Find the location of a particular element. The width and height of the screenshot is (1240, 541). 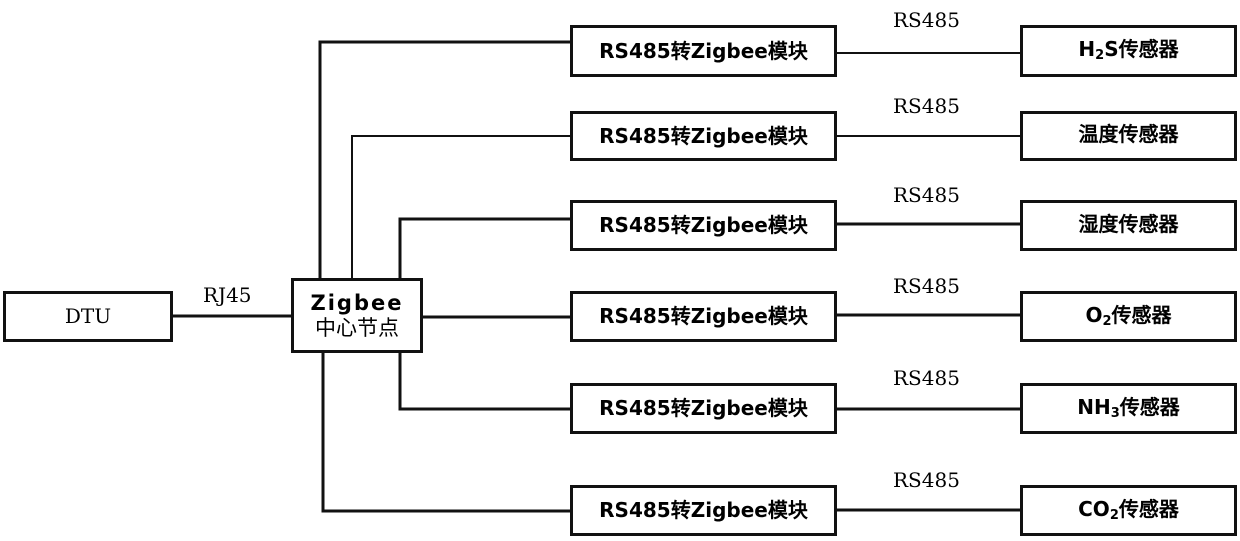

sensor-box: NH3传感器 is located at coordinates (1128, 408).